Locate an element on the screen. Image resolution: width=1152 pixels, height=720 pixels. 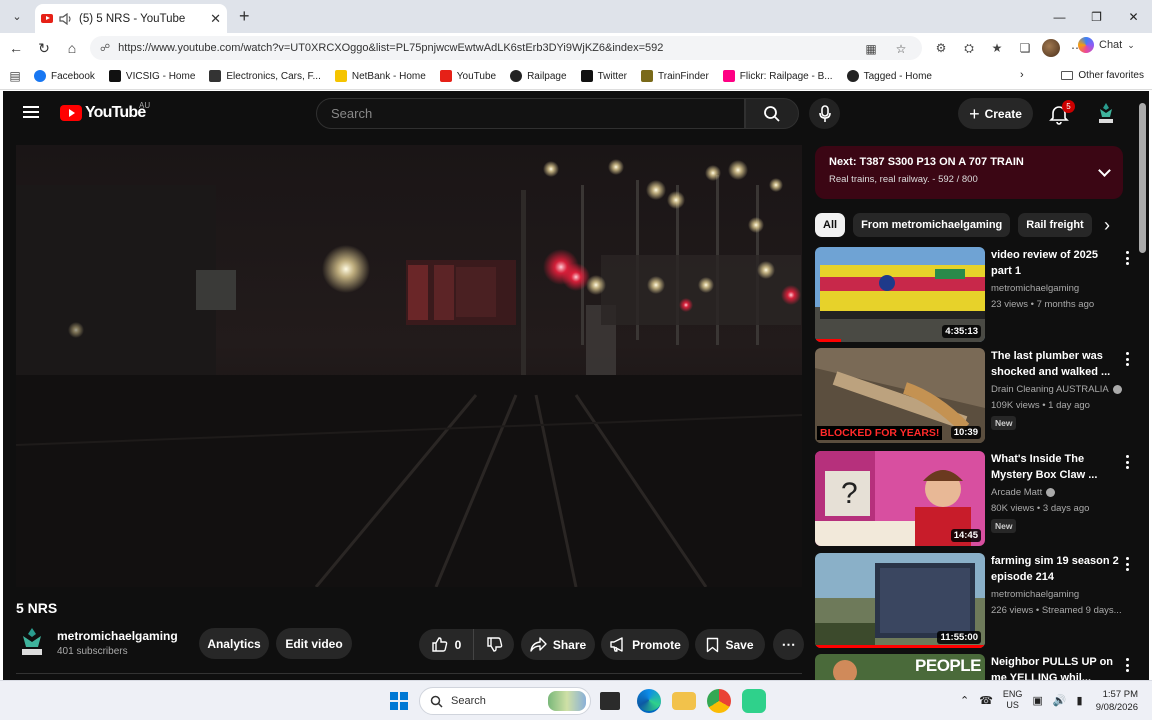
taskbar-search: Search is located at coordinates (505, 701).